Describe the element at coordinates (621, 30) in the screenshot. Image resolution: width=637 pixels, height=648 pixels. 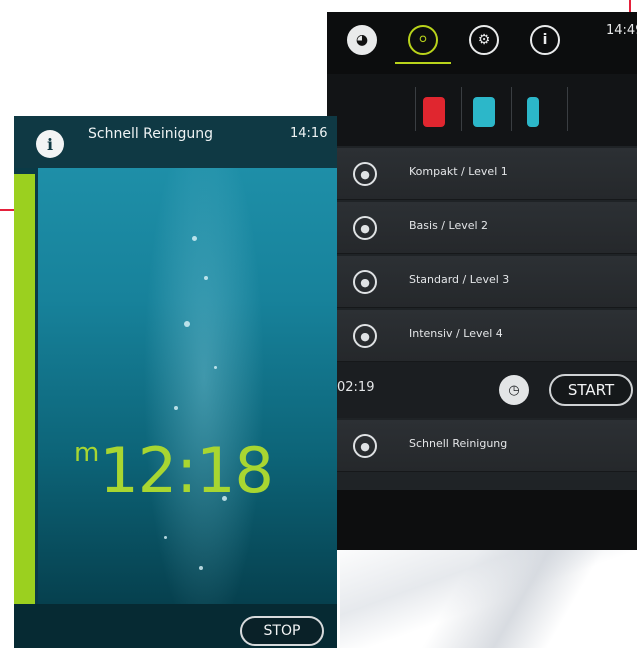
I see `clock-time: 14:49` at that location.